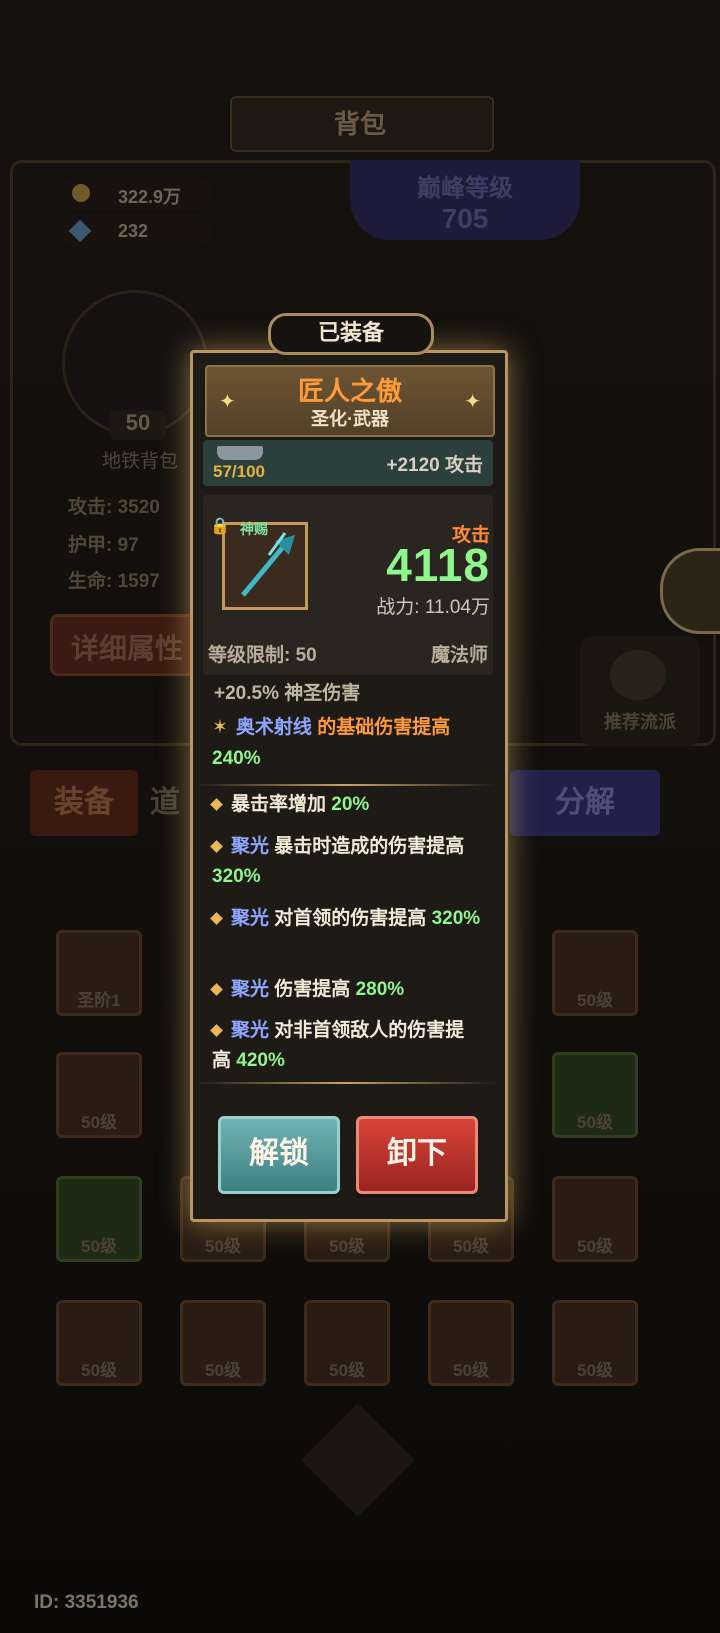  I want to click on forge-row: 57/100 +2120 攻击, so click(348, 463).